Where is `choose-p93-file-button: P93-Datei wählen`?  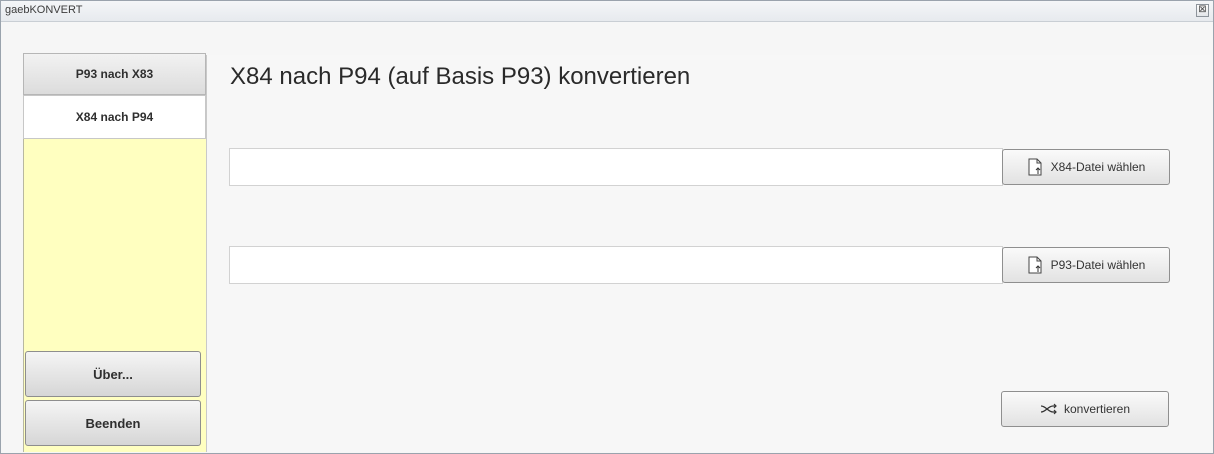
choose-p93-file-button: P93-Datei wählen is located at coordinates (1086, 265).